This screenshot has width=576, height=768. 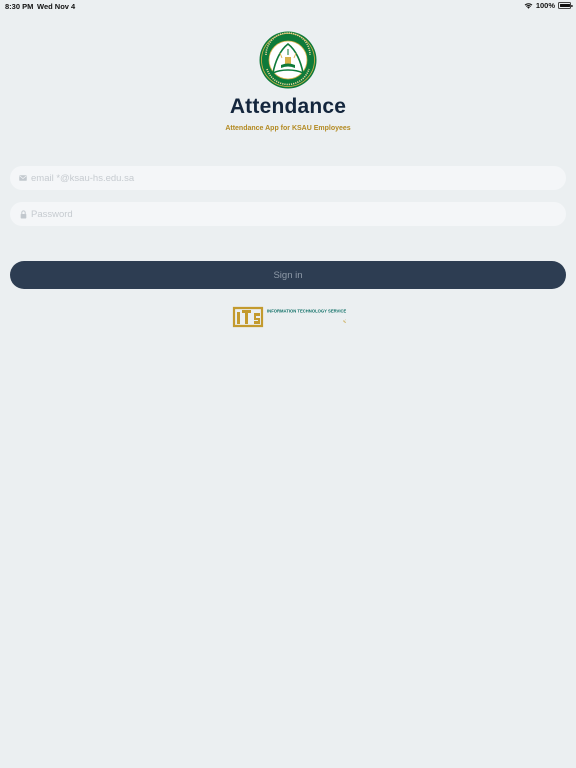 I want to click on battery-fill, so click(x=564, y=5).